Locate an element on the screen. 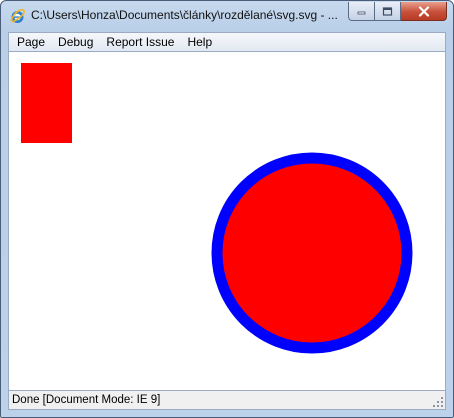  minimize-icon is located at coordinates (361, 13).